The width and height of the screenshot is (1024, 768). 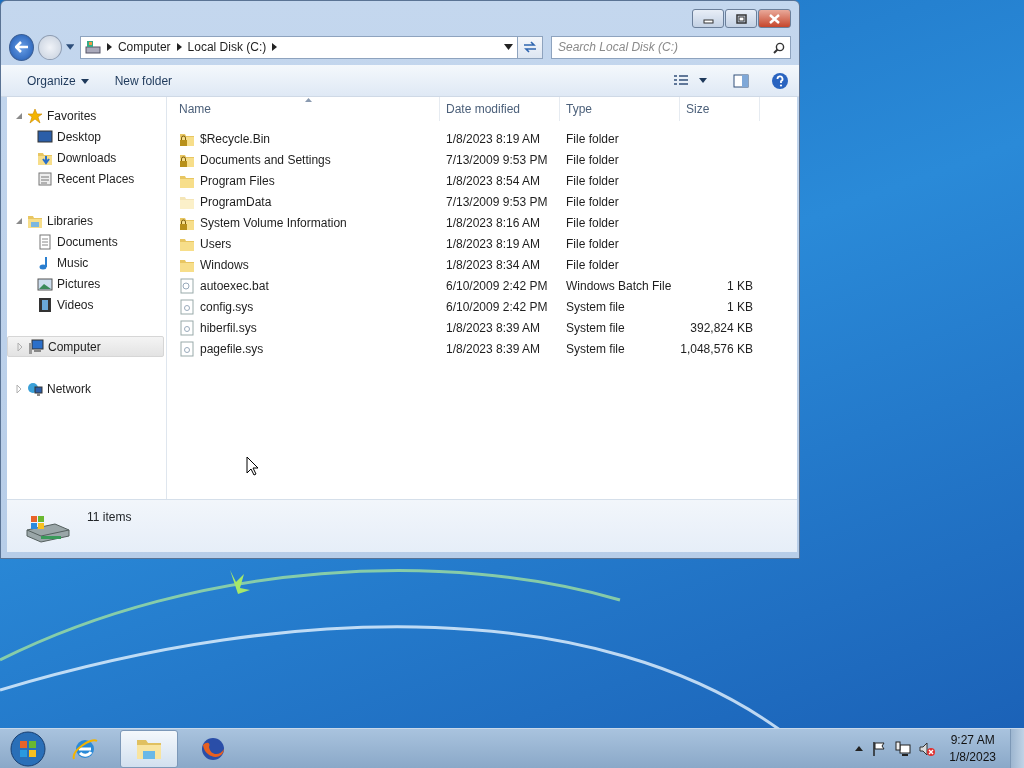 What do you see at coordinates (75, 305) in the screenshot?
I see `nav-label: Videos` at bounding box center [75, 305].